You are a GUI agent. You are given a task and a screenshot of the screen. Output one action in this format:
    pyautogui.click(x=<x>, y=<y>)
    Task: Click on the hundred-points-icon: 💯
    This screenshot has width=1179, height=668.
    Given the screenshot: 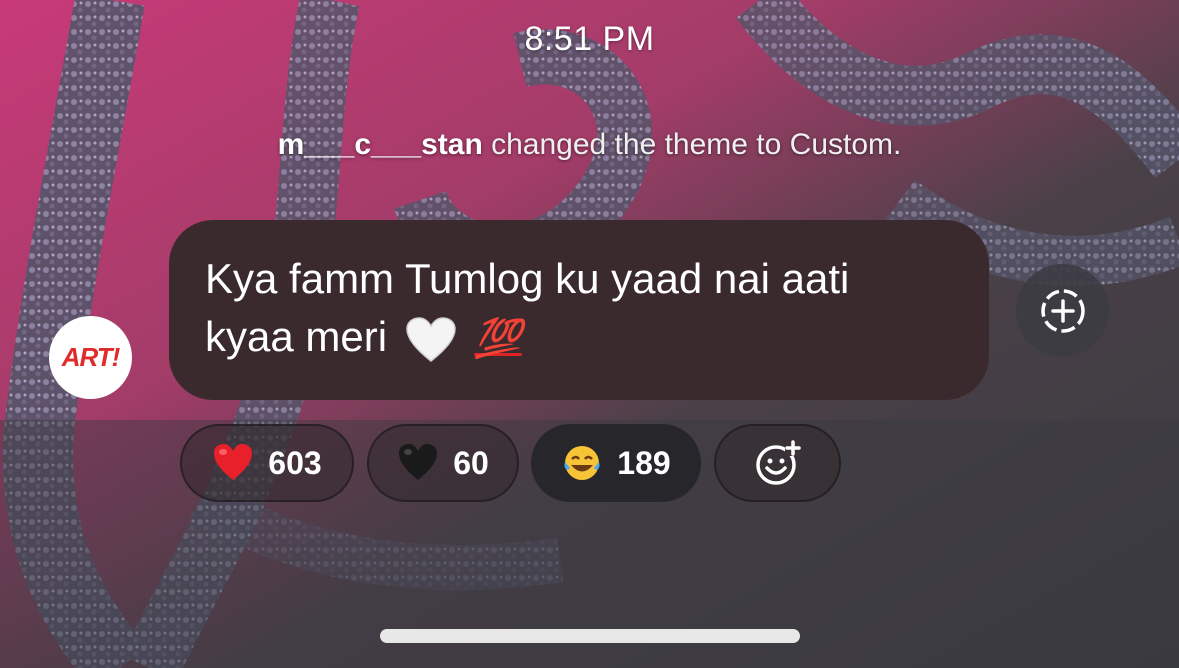 What is the action you would take?
    pyautogui.click(x=498, y=339)
    